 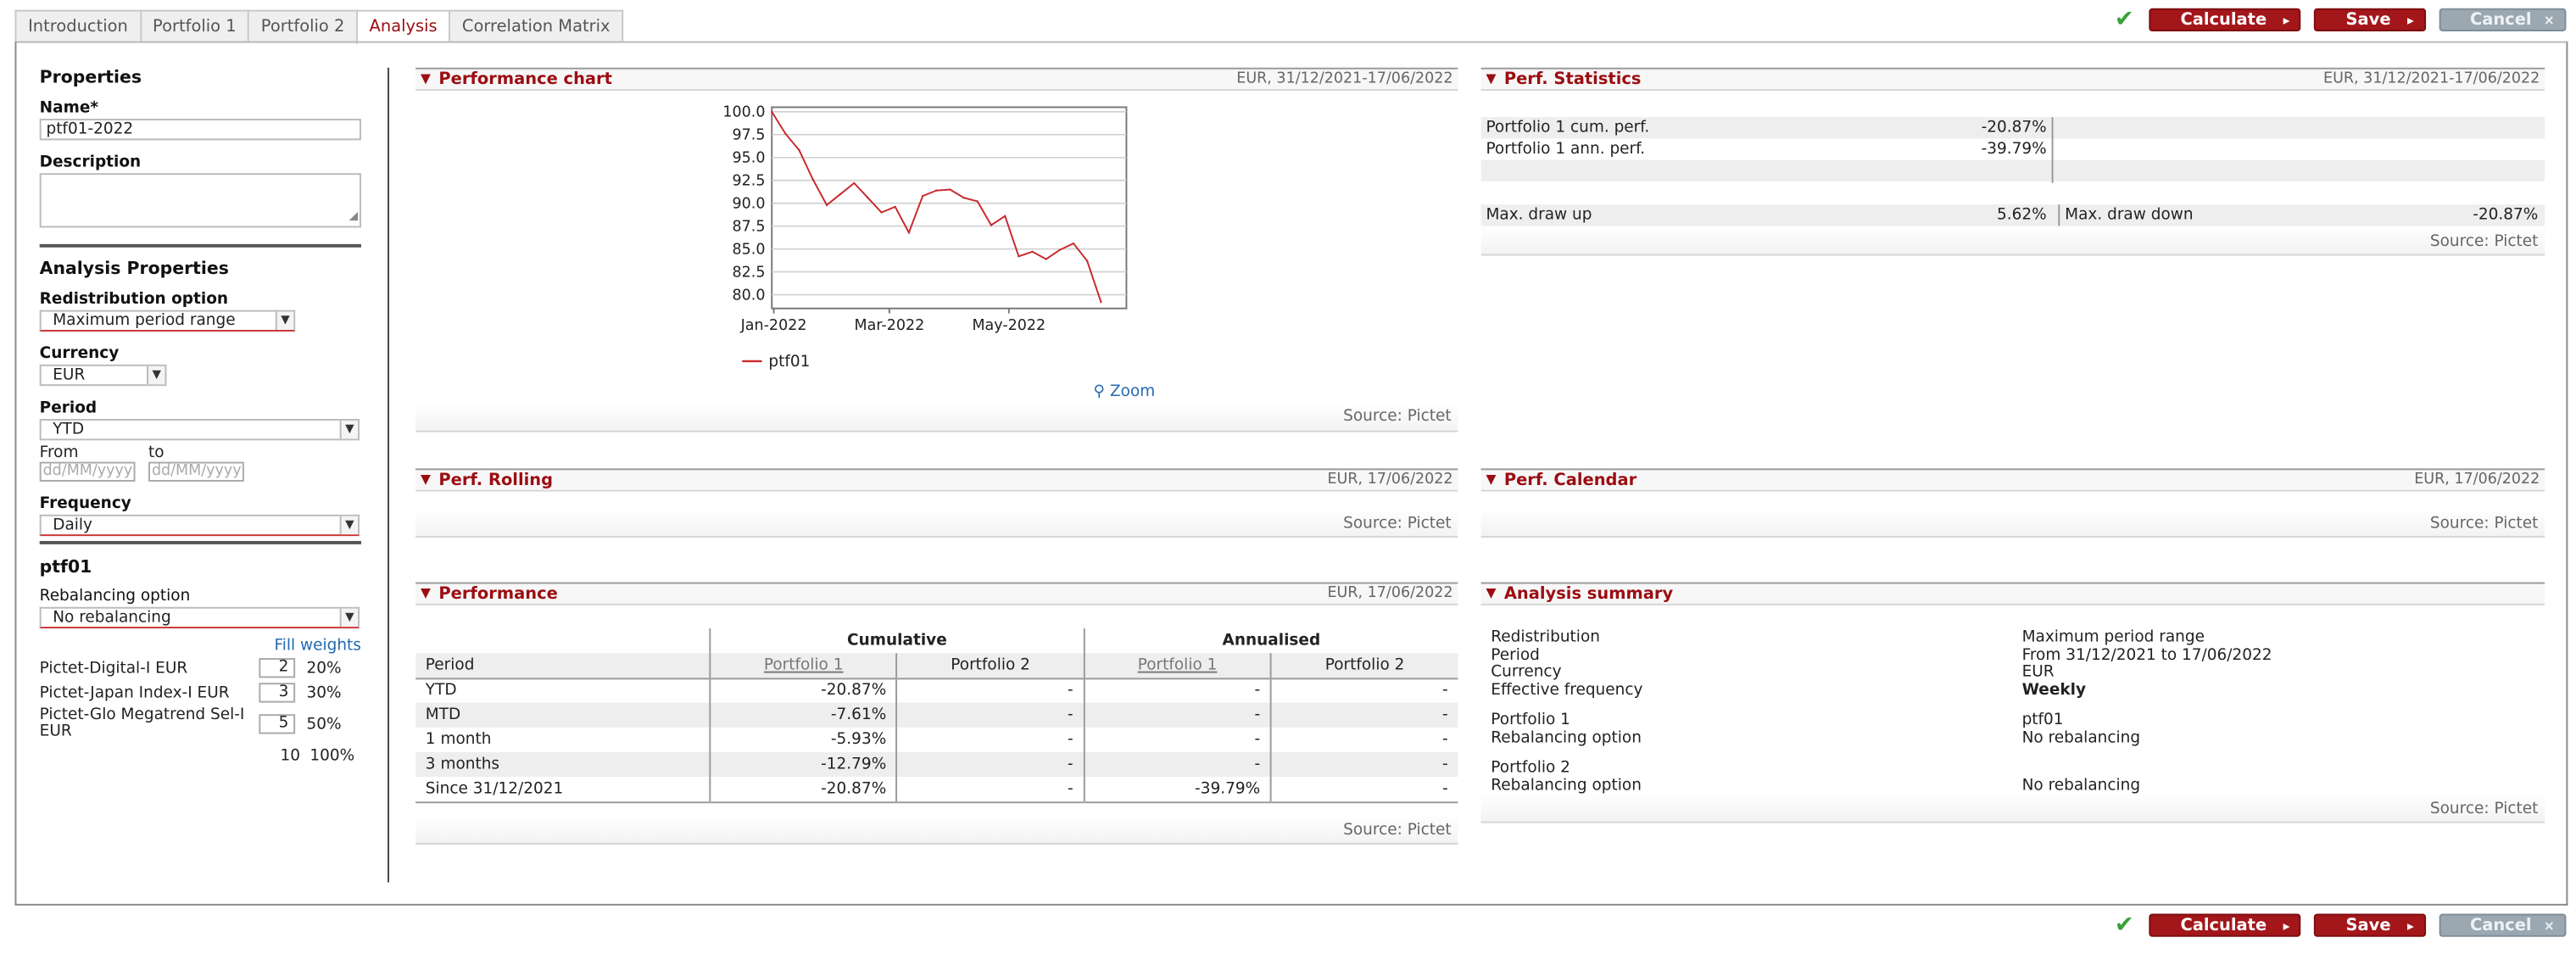 I want to click on redistribution-select: Maximum period range ▼, so click(x=167, y=321).